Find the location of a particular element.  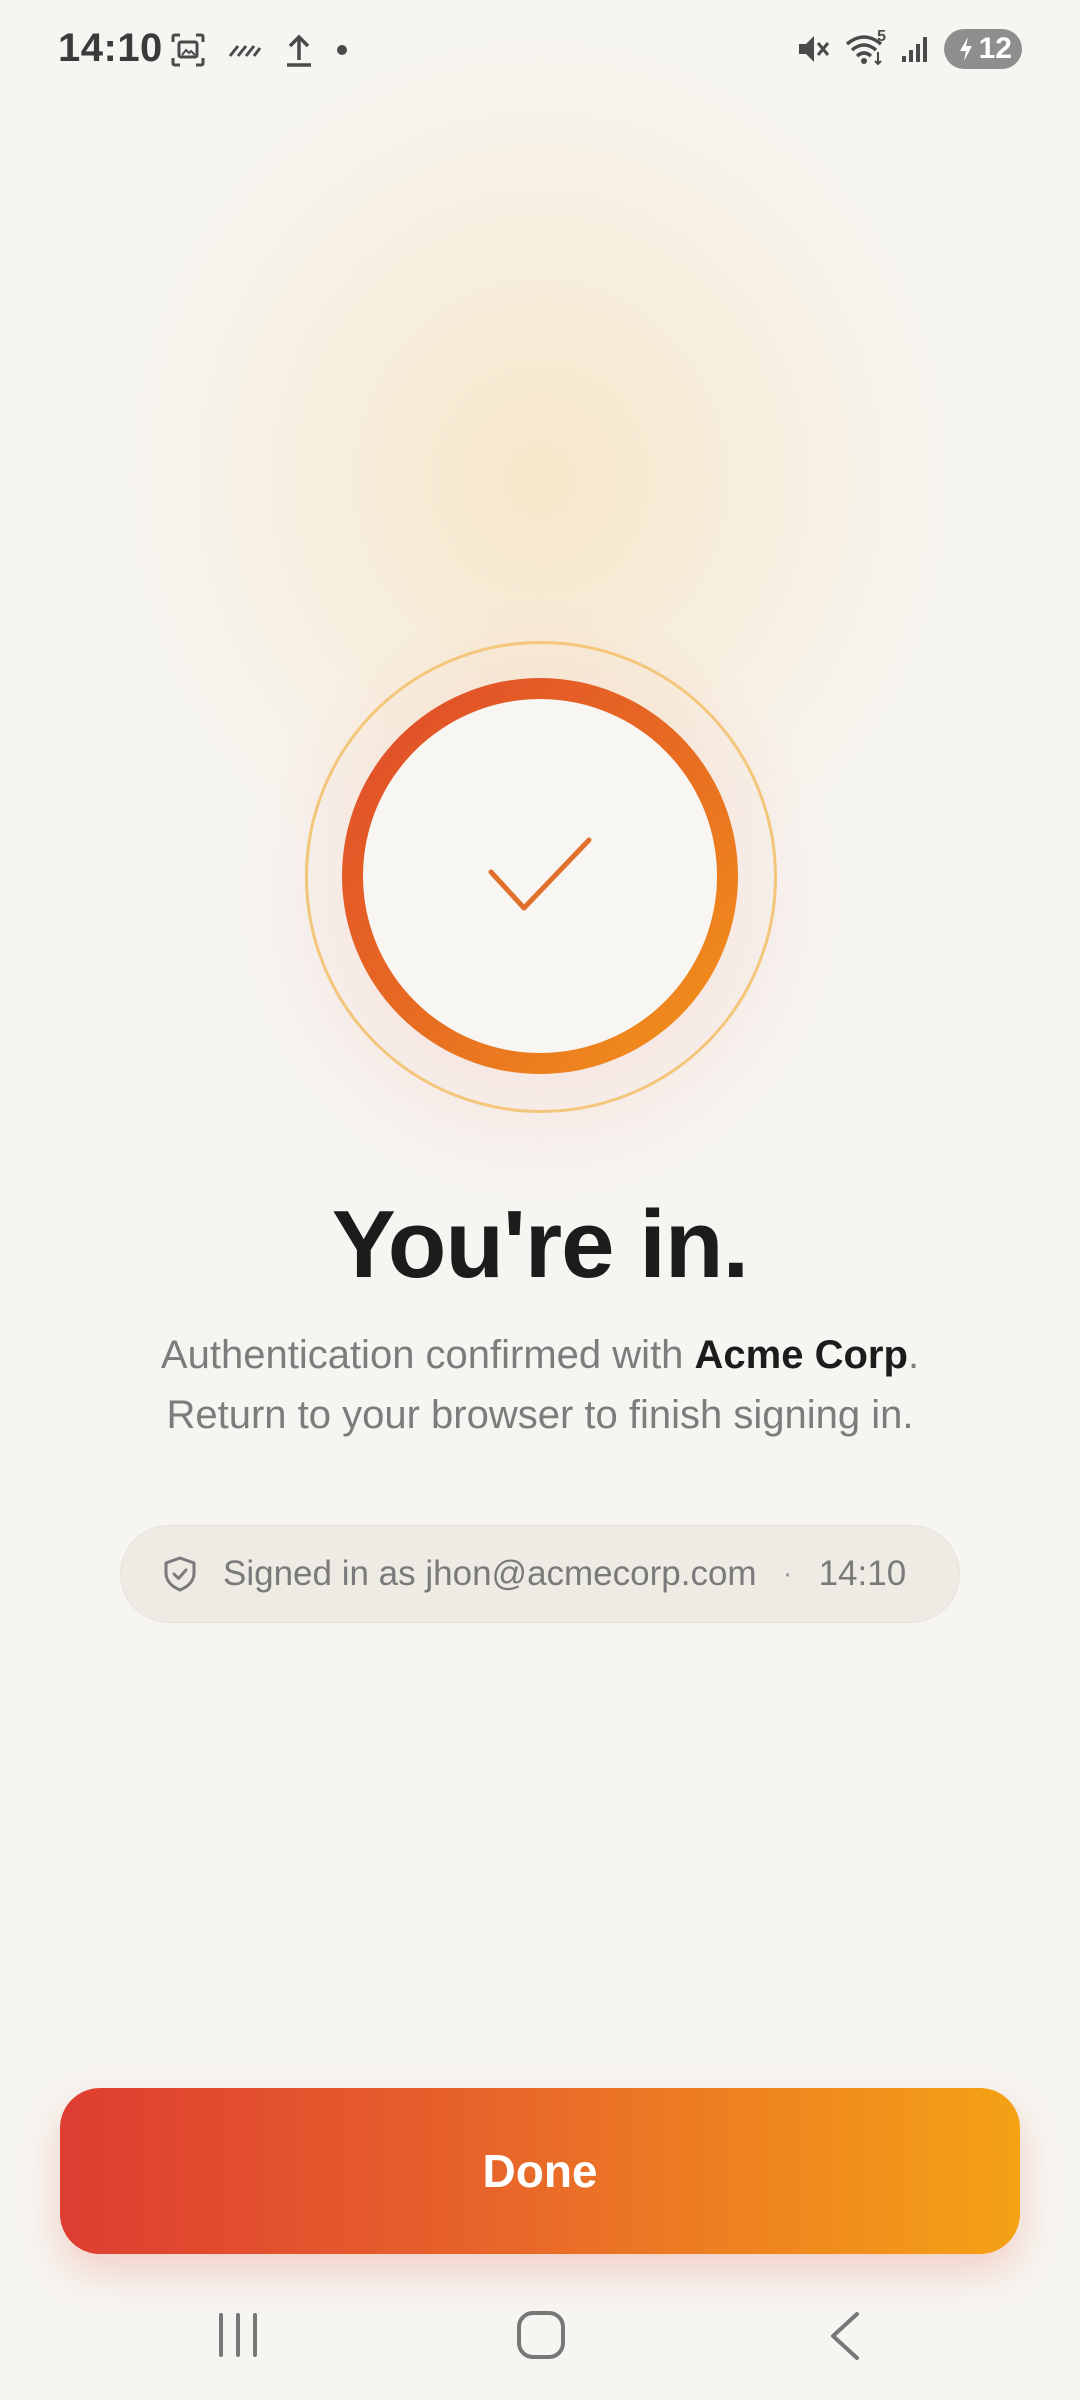

wifi-badge: 5 is located at coordinates (881, 36).